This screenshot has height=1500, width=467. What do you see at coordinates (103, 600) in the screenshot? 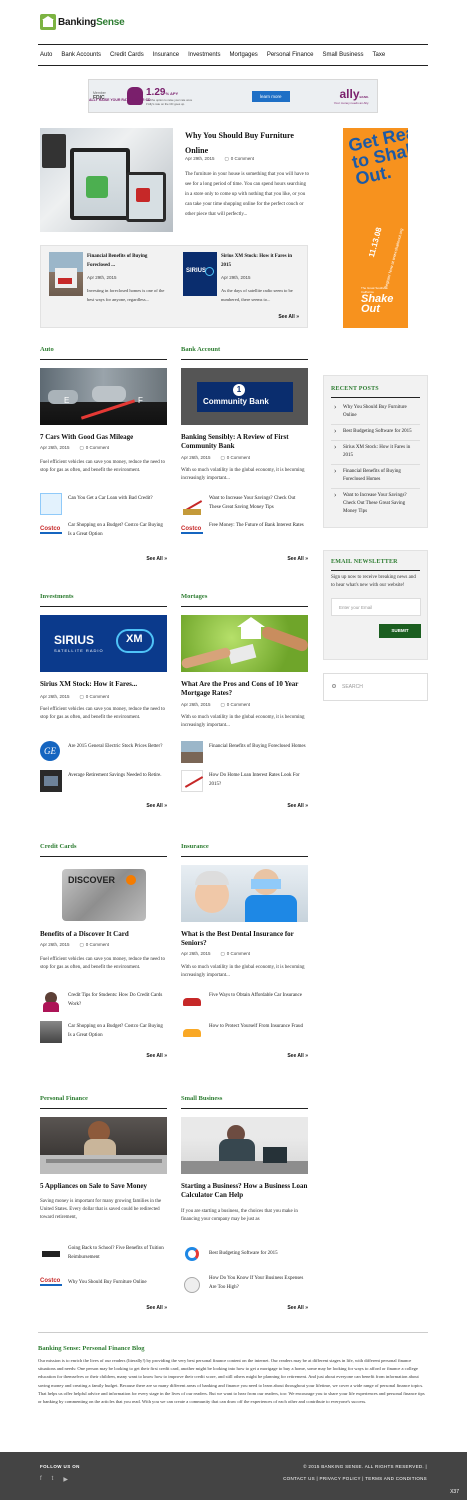
I see `category-heading: Investments` at bounding box center [103, 600].